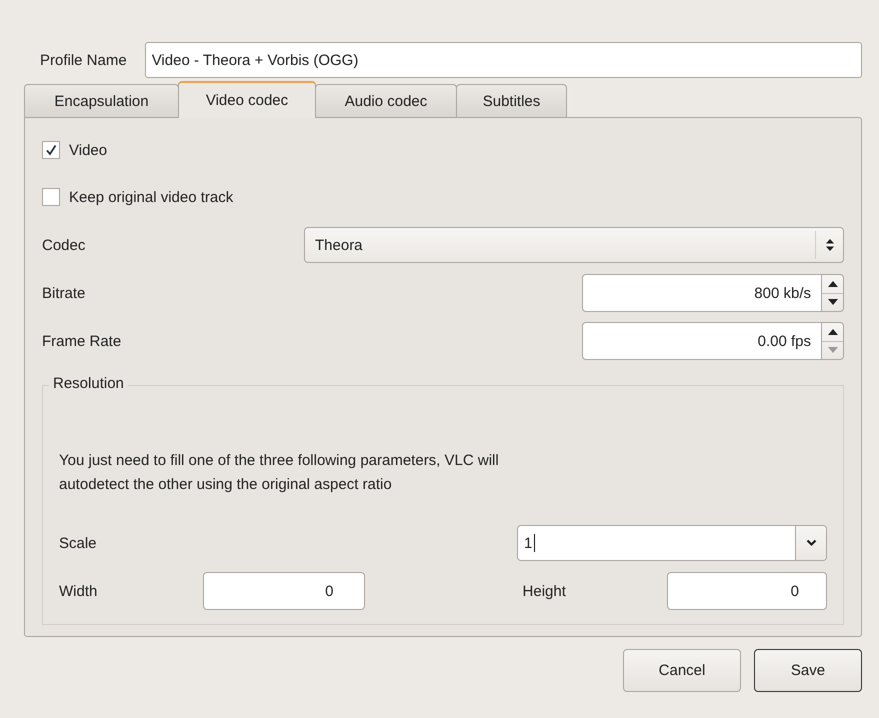 This screenshot has width=879, height=718. I want to click on height-field: 0, so click(747, 591).